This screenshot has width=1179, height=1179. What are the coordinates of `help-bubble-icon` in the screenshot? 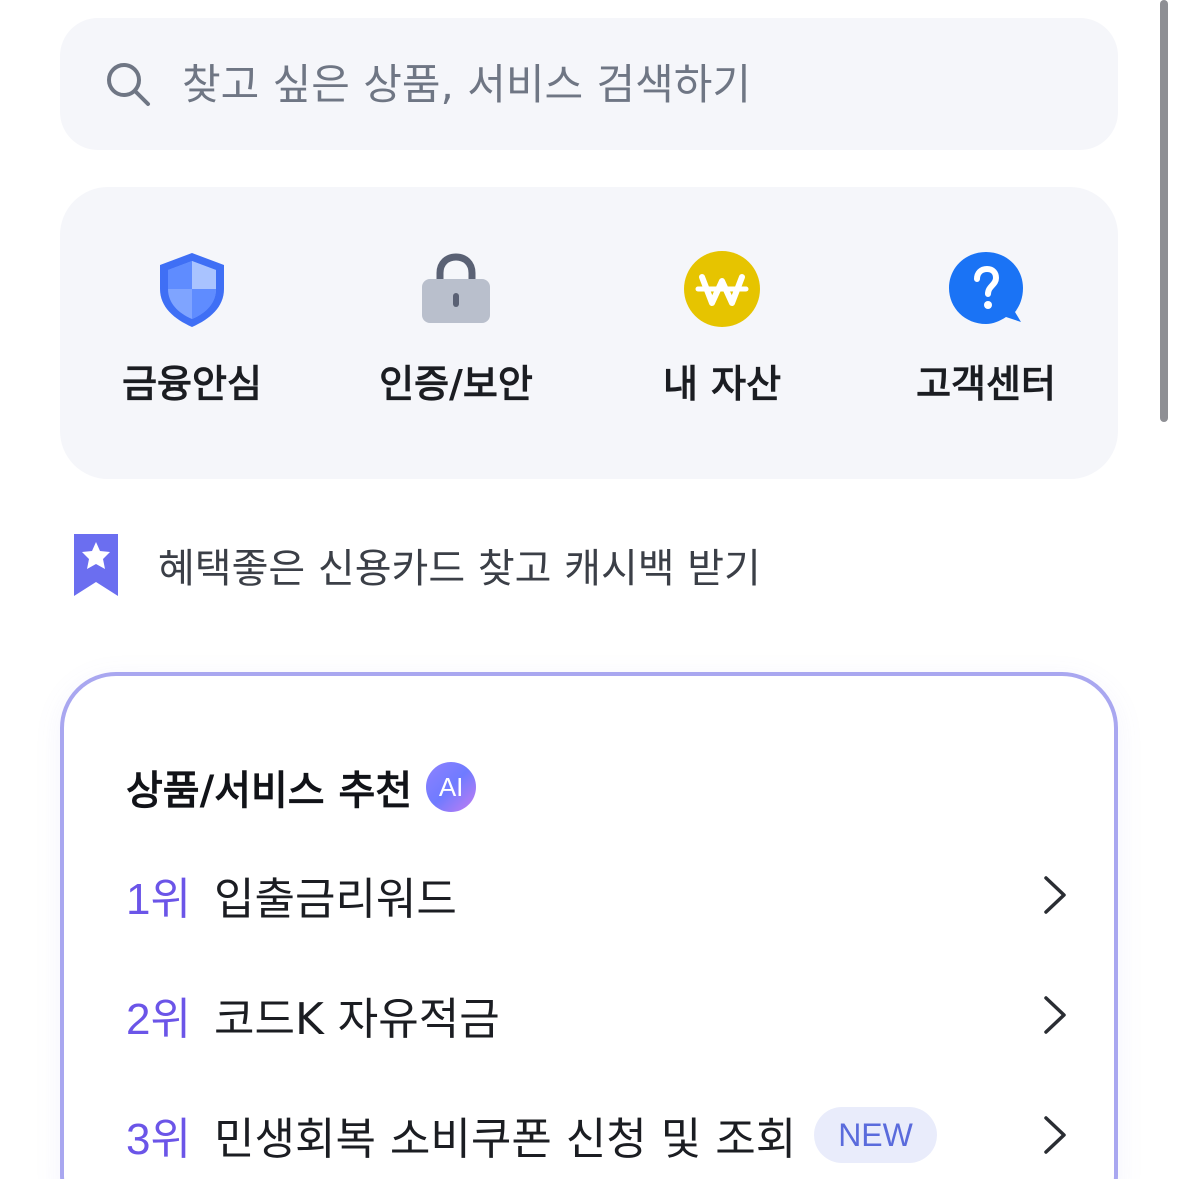 It's located at (986, 288).